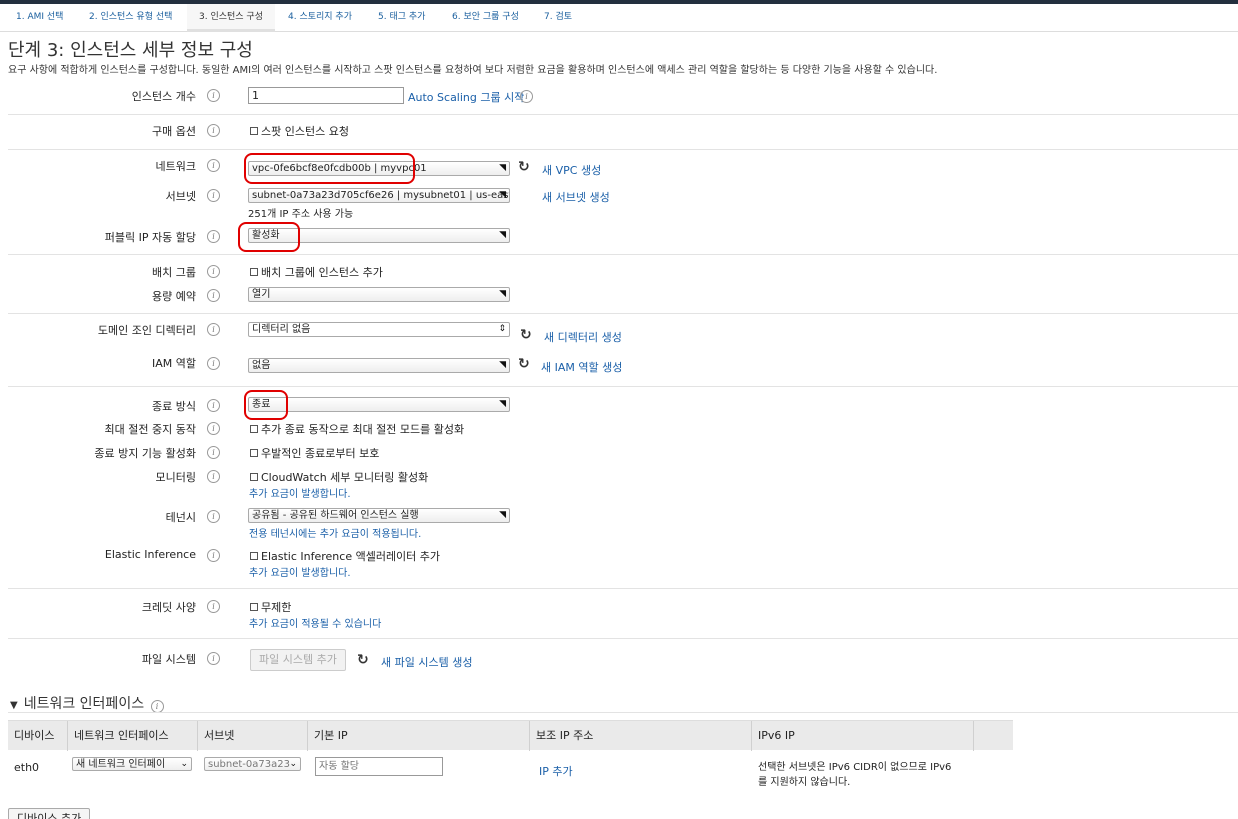  I want to click on unlimited-text: 무제한, so click(276, 607).